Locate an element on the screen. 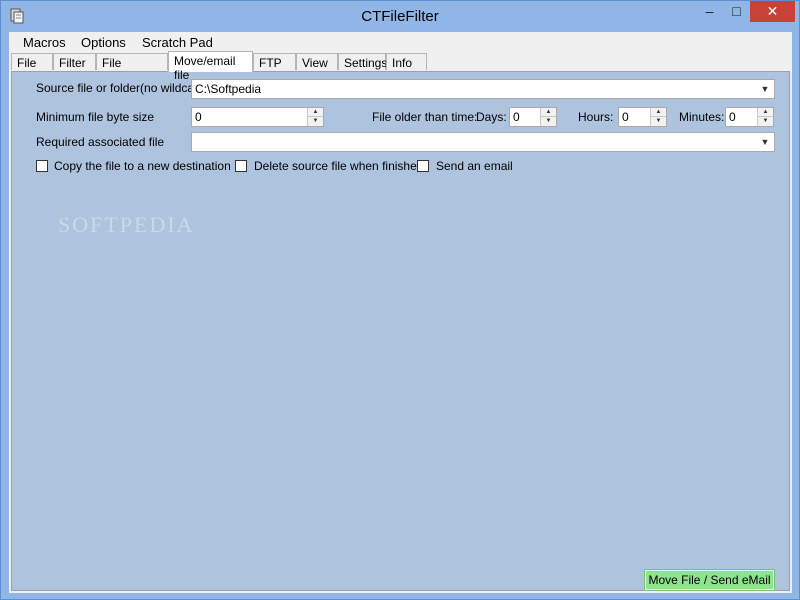 The height and width of the screenshot is (600, 800). days-value: 0 is located at coordinates (516, 117).